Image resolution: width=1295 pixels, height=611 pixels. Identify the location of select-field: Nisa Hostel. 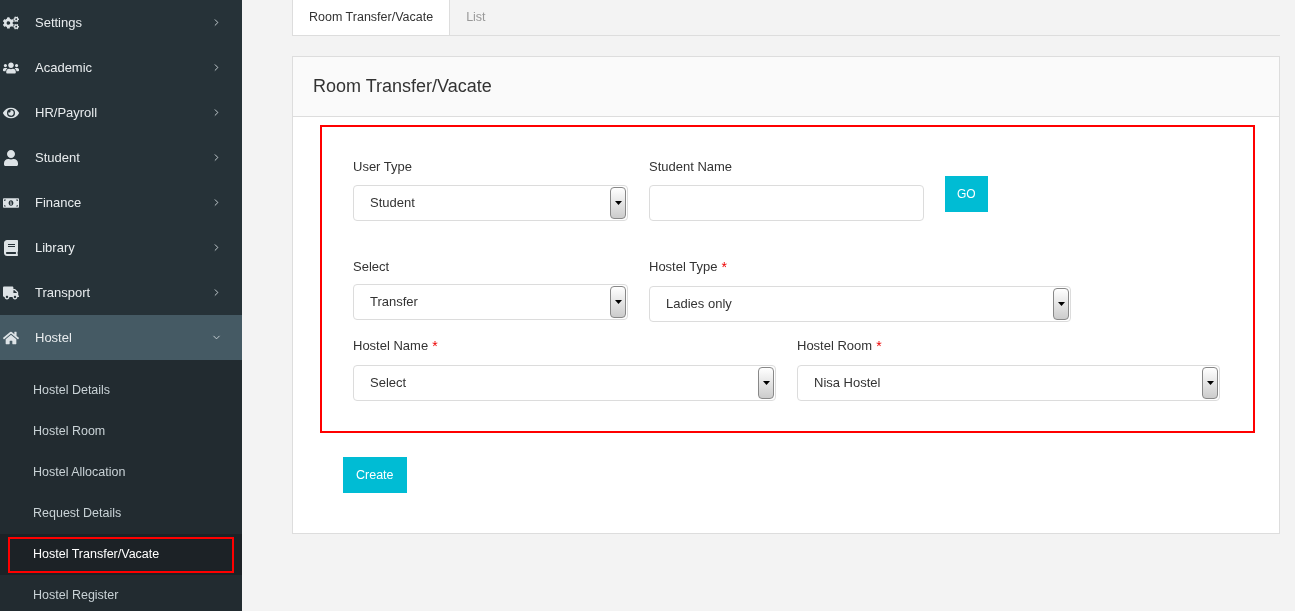
(1008, 382).